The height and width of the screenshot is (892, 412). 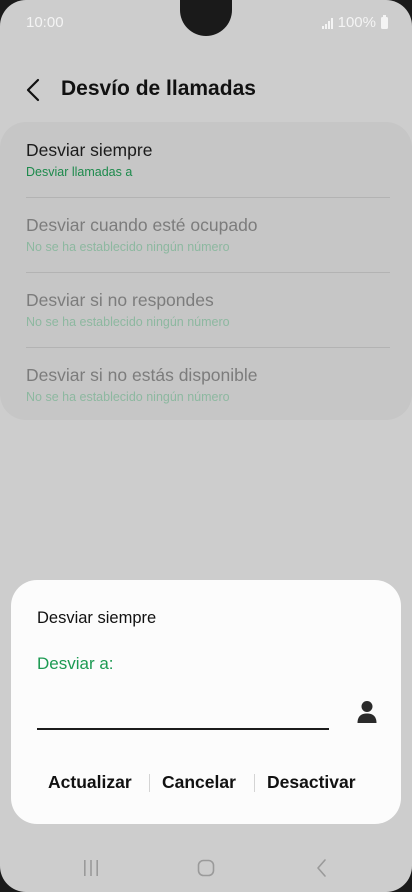 What do you see at coordinates (327, 23) in the screenshot?
I see `signal-icon` at bounding box center [327, 23].